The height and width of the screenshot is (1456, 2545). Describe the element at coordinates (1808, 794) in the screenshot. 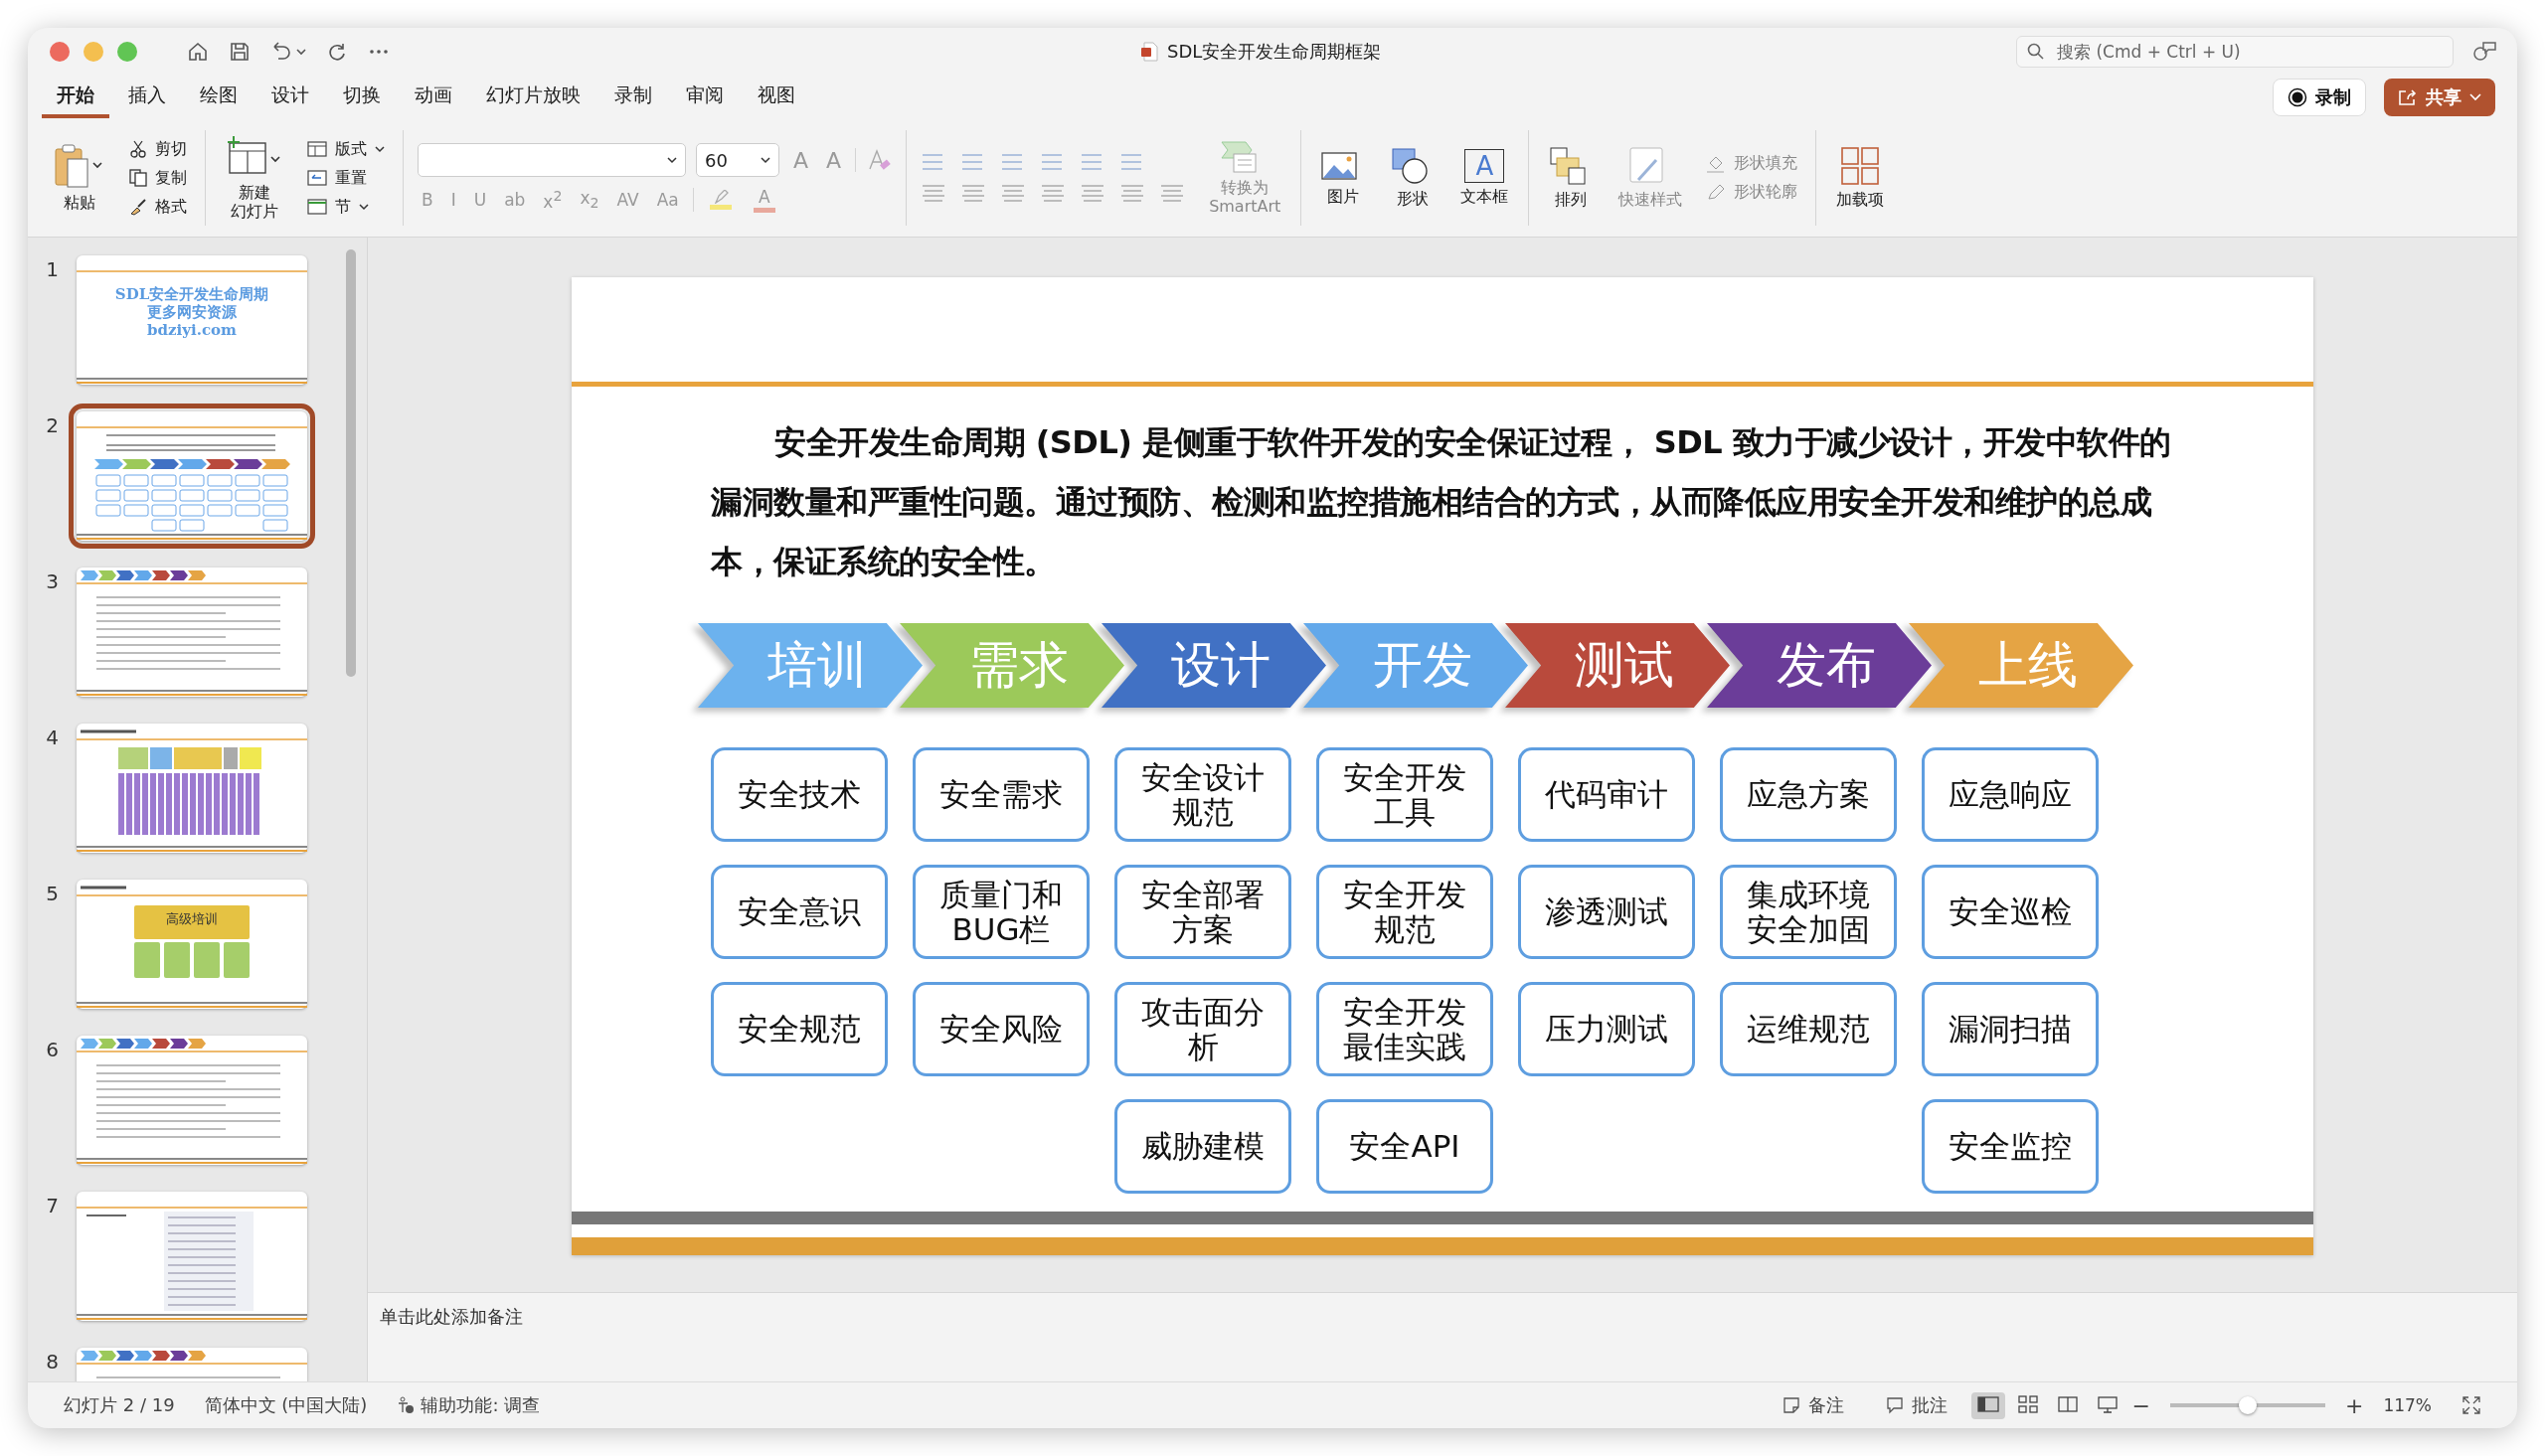

I see `activity-box: 应急方案` at that location.